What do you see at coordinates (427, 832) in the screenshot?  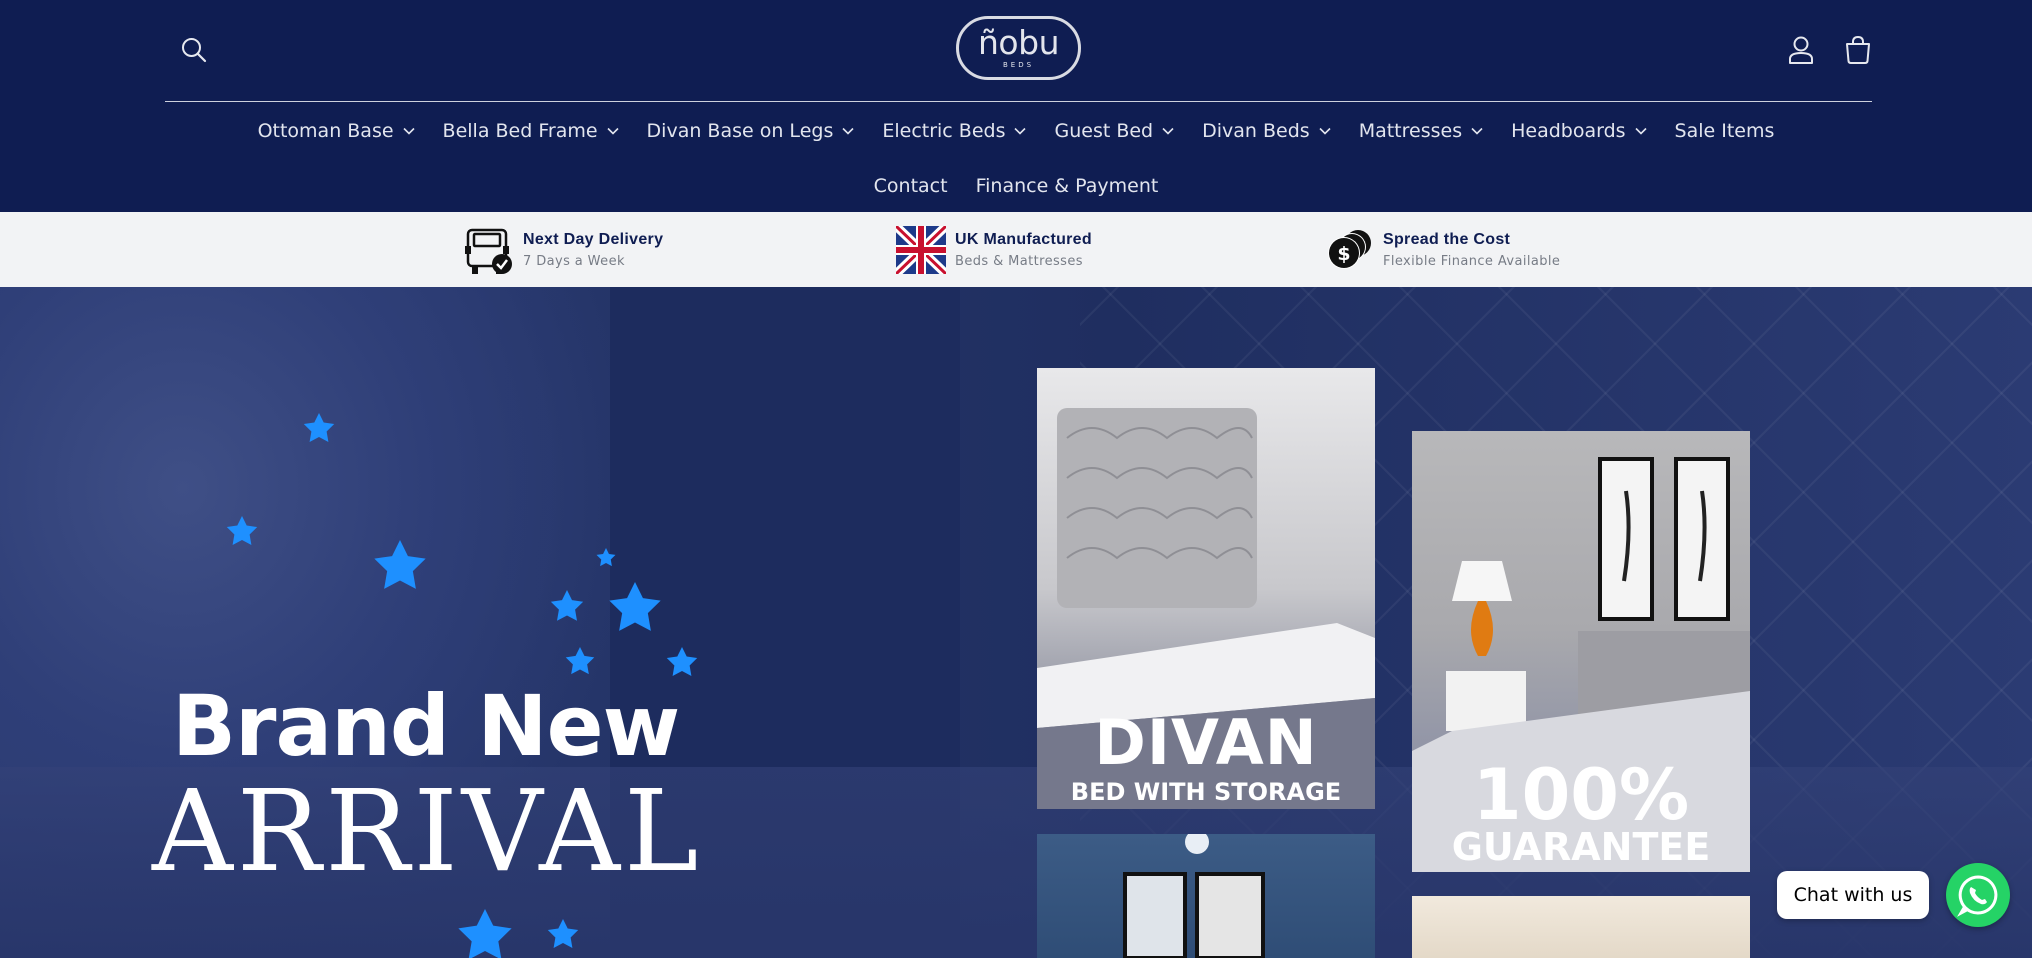 I see `hero-subheadline: ARRIVAL` at bounding box center [427, 832].